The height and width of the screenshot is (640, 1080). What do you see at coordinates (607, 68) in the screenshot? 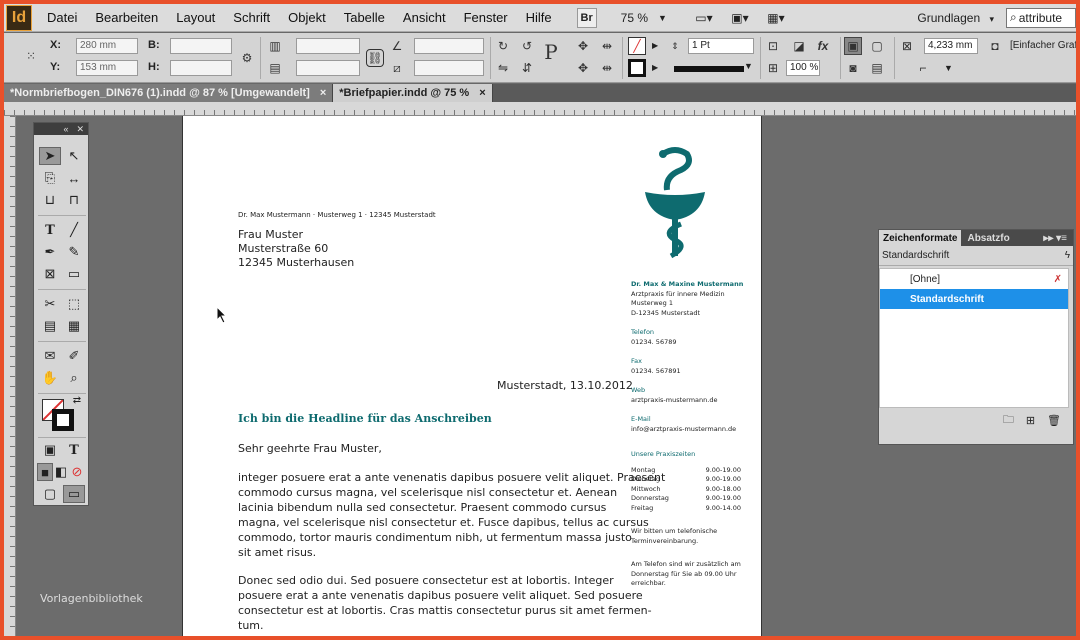
I see `select-next-icon: ⇹` at bounding box center [607, 68].